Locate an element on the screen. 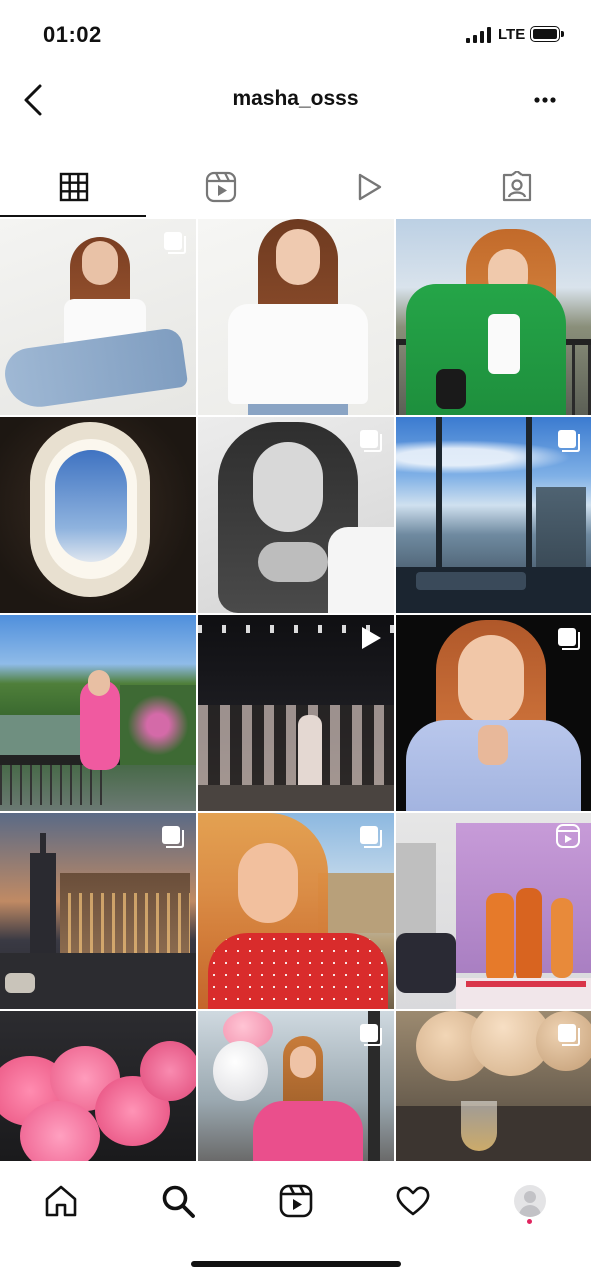 The width and height of the screenshot is (591, 1280). nav-activity is located at coordinates (413, 1201).